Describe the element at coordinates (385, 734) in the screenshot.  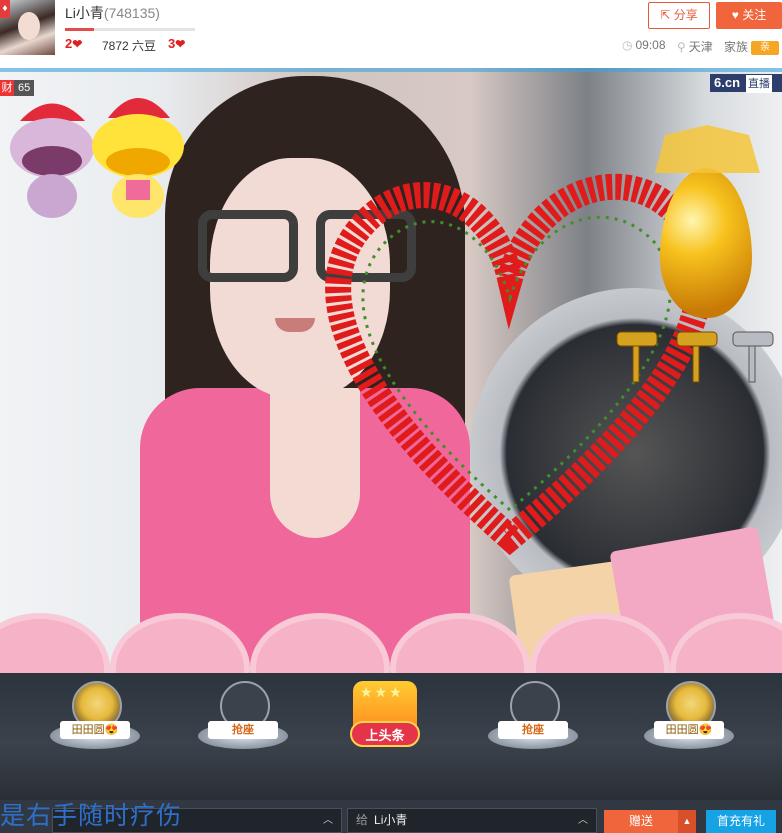
I see `headline-label: 上头条` at that location.